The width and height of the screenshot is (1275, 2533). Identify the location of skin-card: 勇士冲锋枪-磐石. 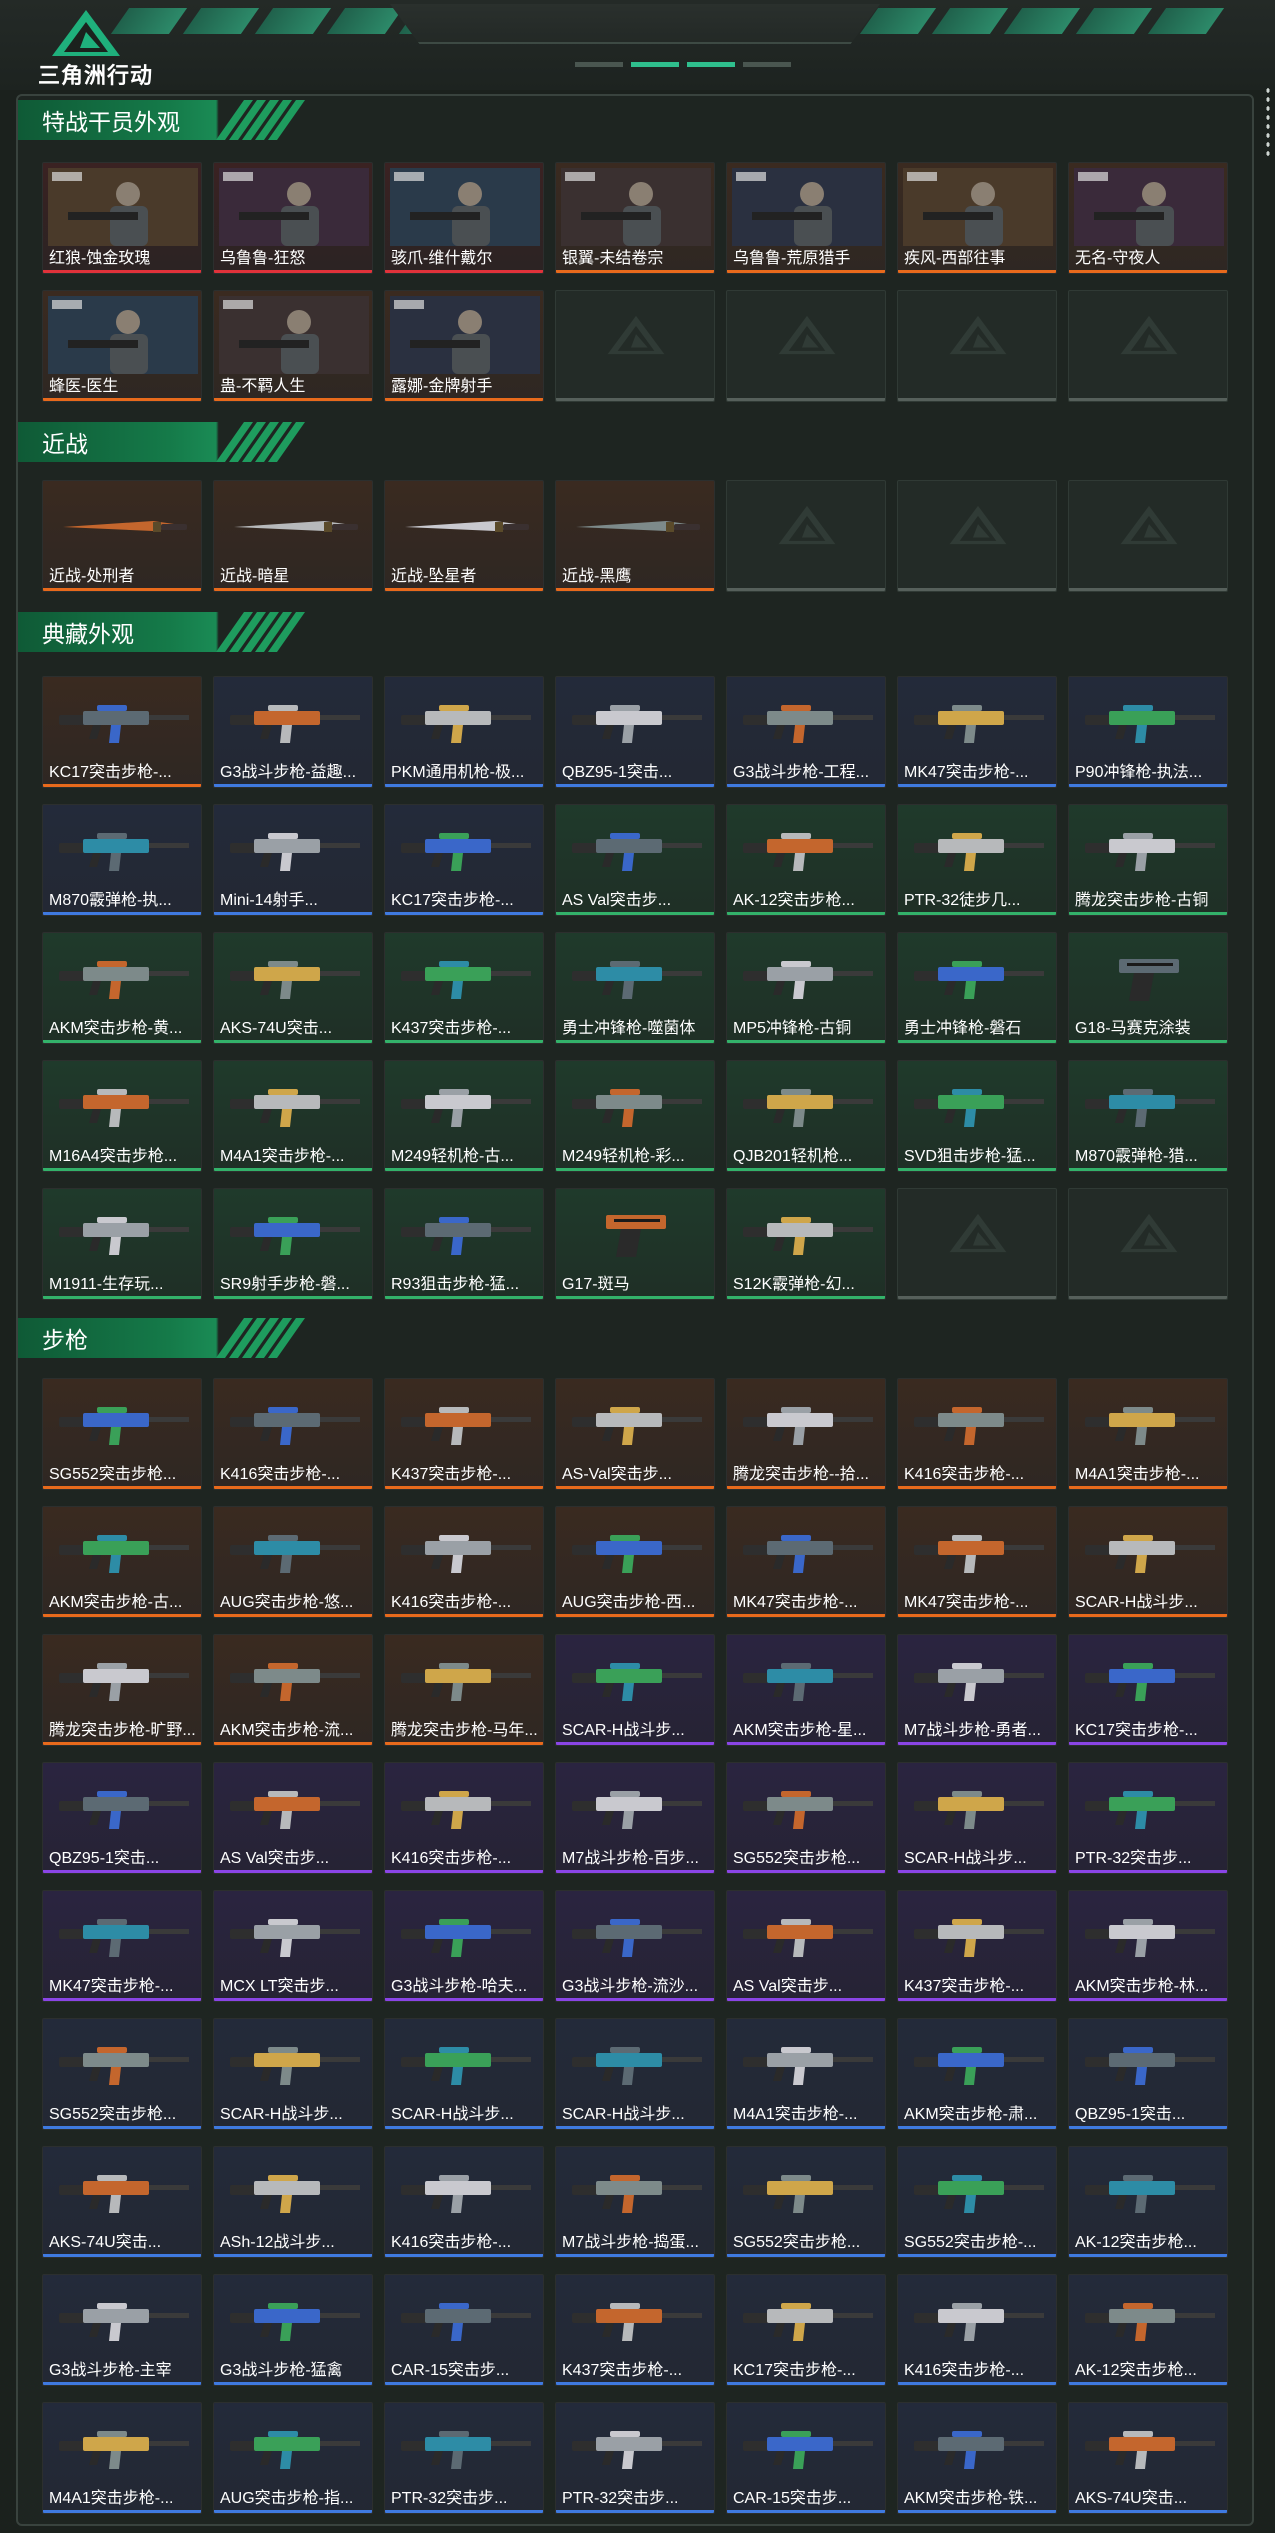
(977, 988).